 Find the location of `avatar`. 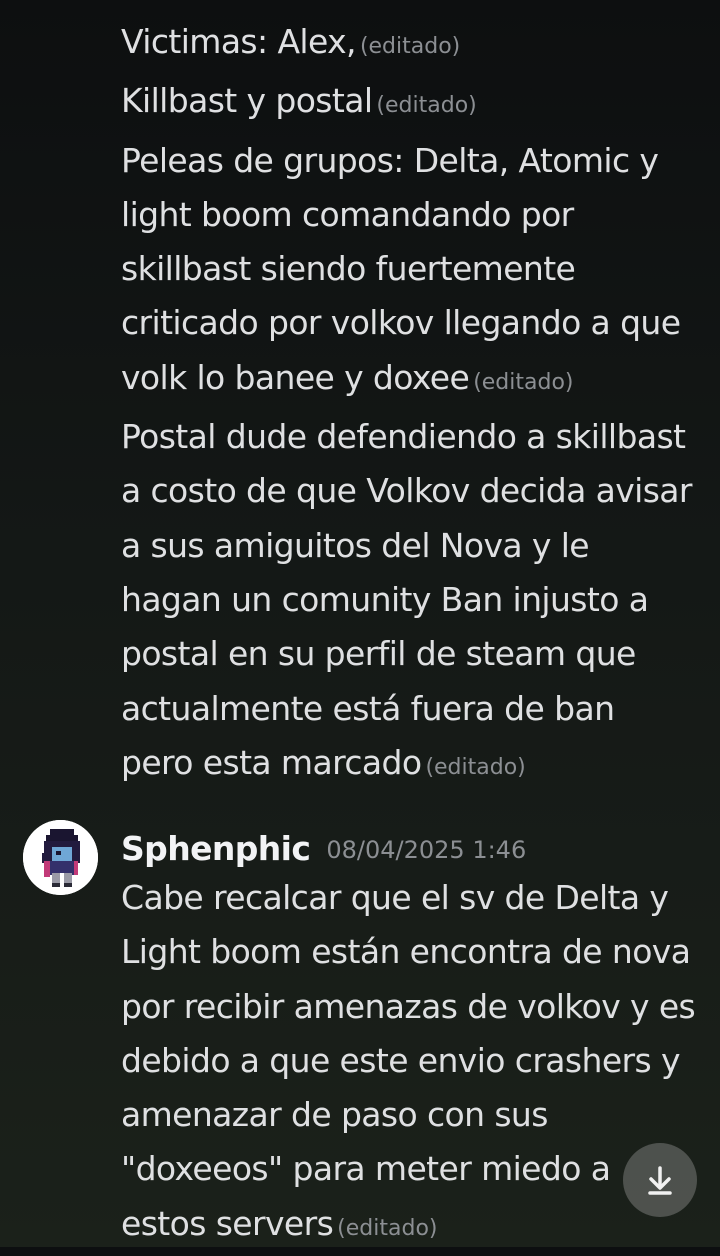

avatar is located at coordinates (60, 857).